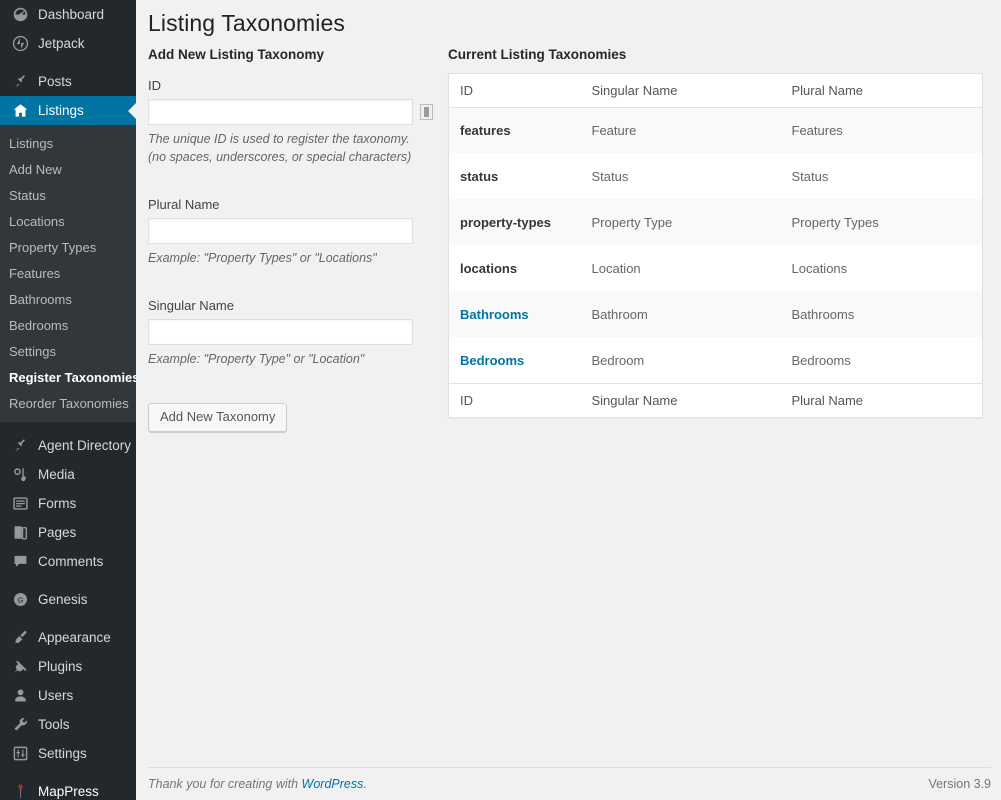  What do you see at coordinates (61, 110) in the screenshot?
I see `sidebar-item-label: Listings` at bounding box center [61, 110].